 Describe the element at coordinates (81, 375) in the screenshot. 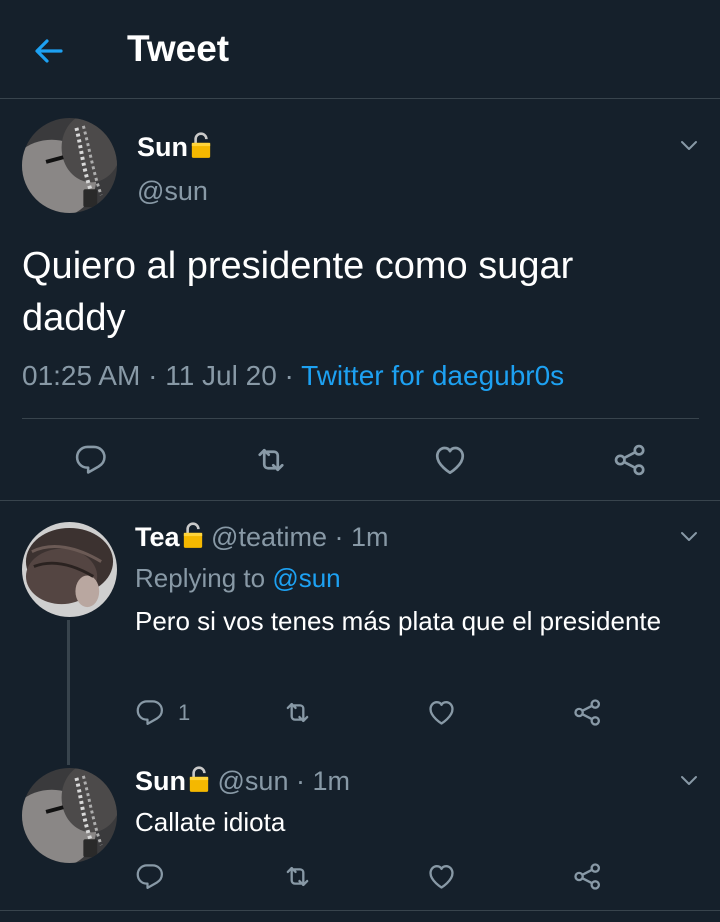

I see `tweet-time: 01:25 AM` at that location.